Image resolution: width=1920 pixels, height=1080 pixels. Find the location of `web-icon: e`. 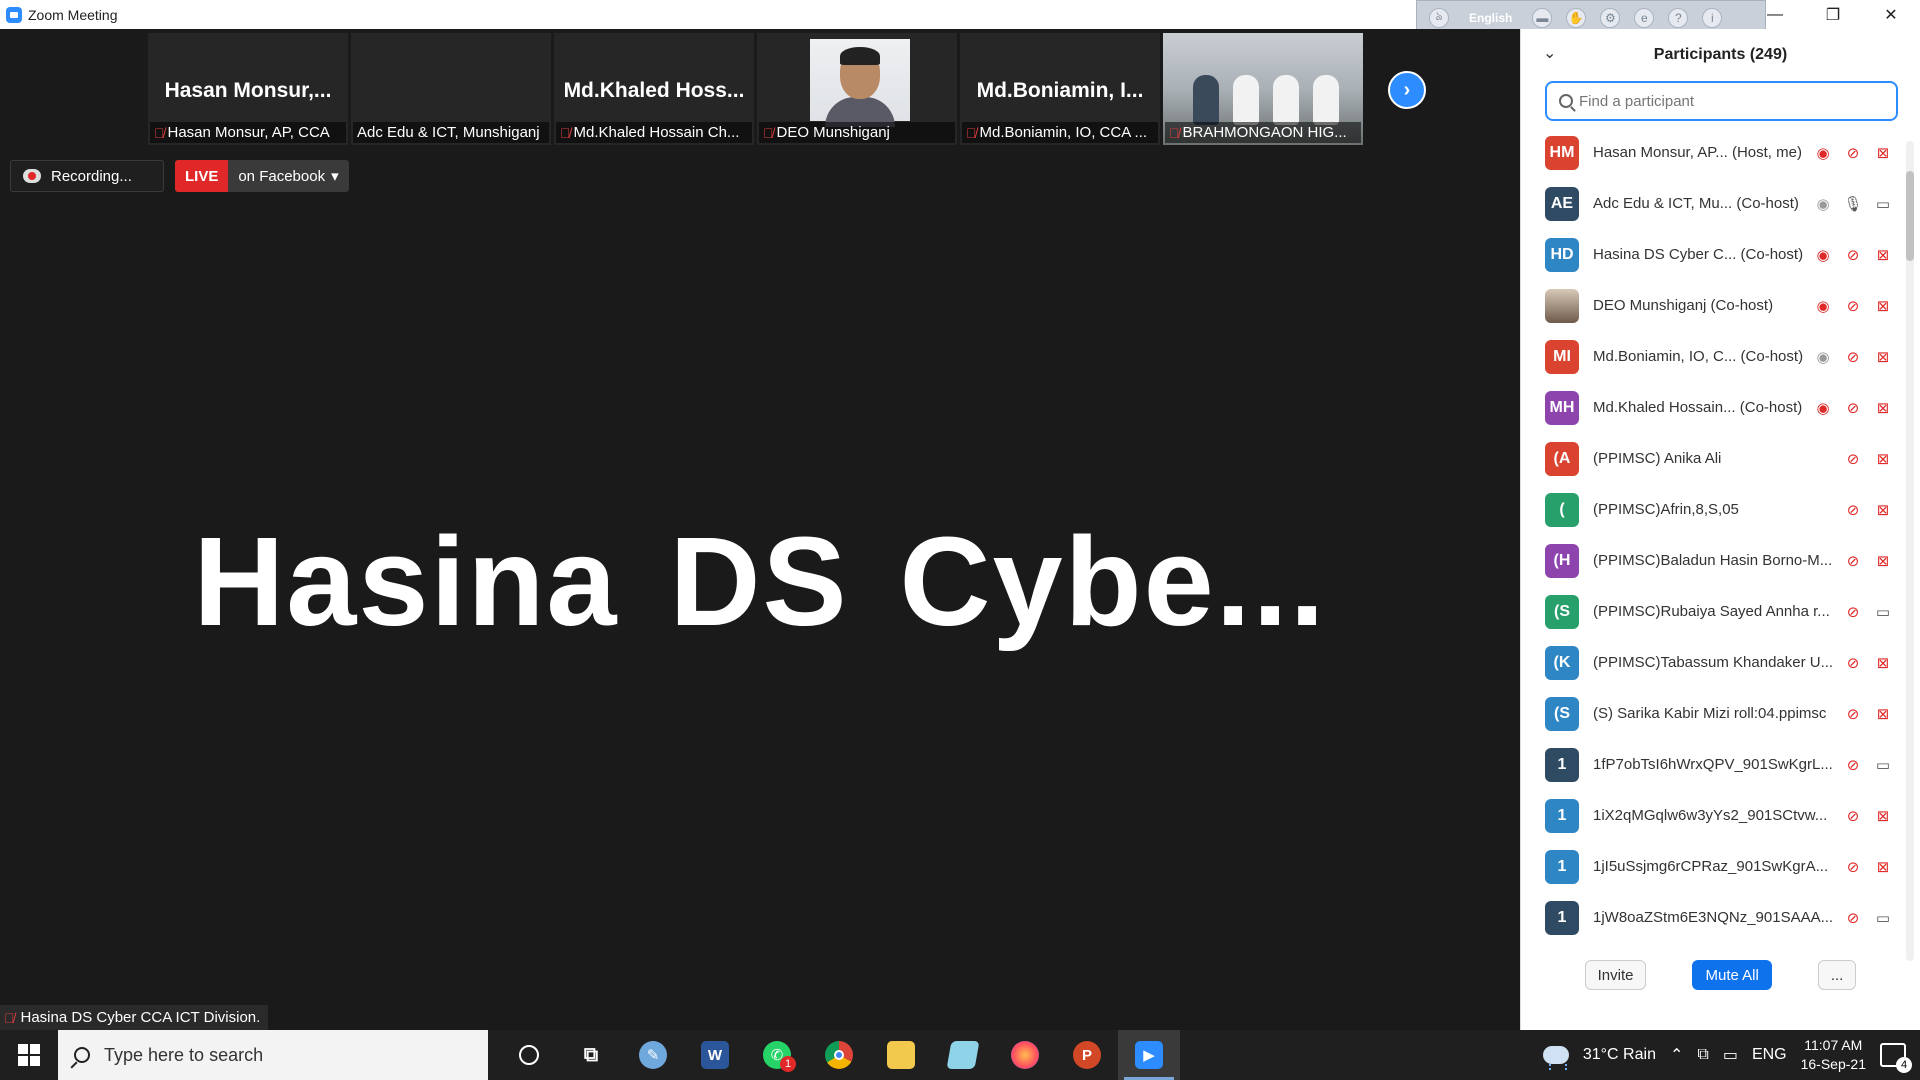

web-icon: e is located at coordinates (1644, 18).